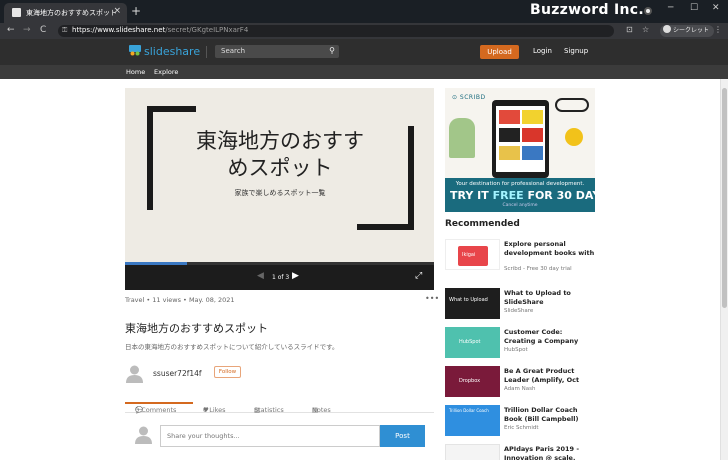  I want to click on window-close-button: ✕, so click(716, 8).